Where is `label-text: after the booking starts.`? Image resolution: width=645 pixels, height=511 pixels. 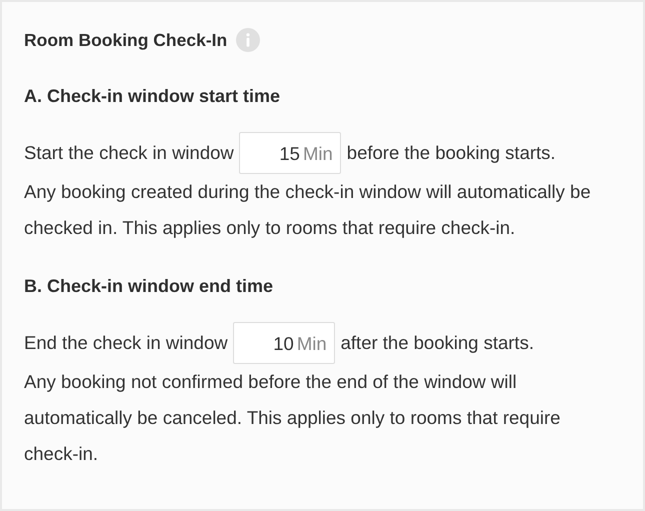 label-text: after the booking starts. is located at coordinates (437, 343).